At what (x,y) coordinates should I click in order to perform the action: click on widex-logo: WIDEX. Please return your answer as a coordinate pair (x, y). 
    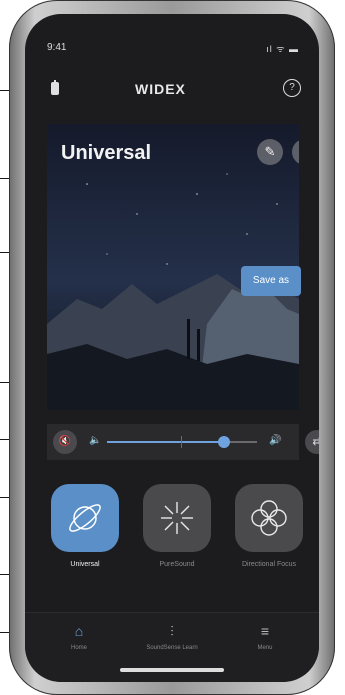
    Looking at the image, I should click on (160, 89).